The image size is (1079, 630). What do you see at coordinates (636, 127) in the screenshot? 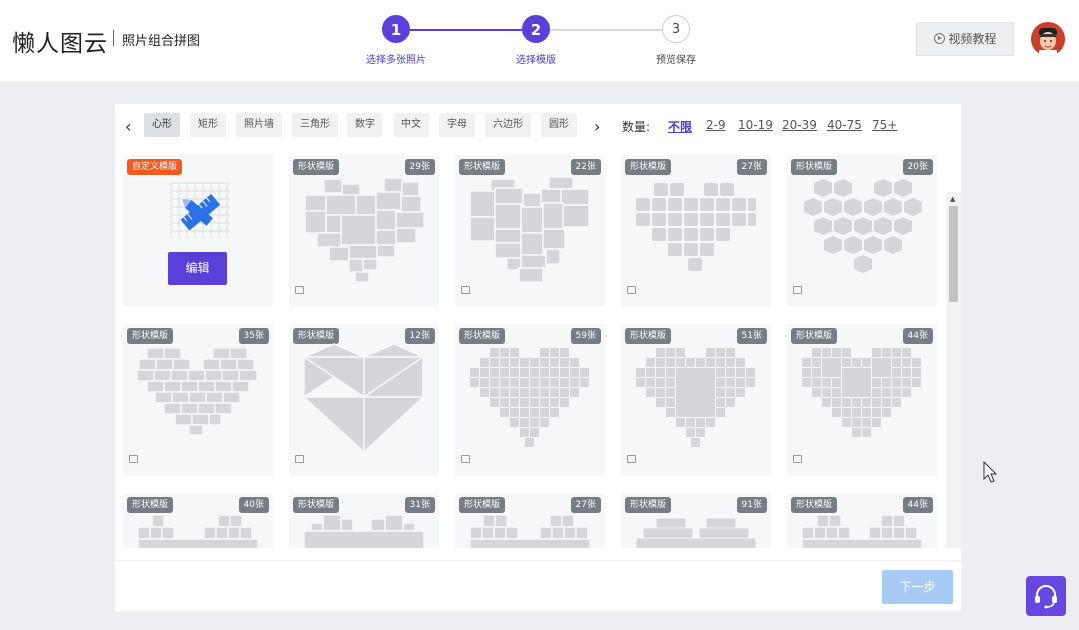
I see `quantity-label: 数量:` at bounding box center [636, 127].